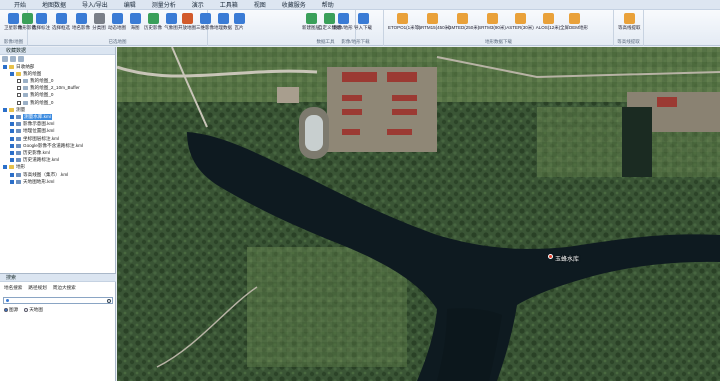 The height and width of the screenshot is (381, 720). I want to click on tree-node-label: 历史道路标注.kml, so click(41, 160).